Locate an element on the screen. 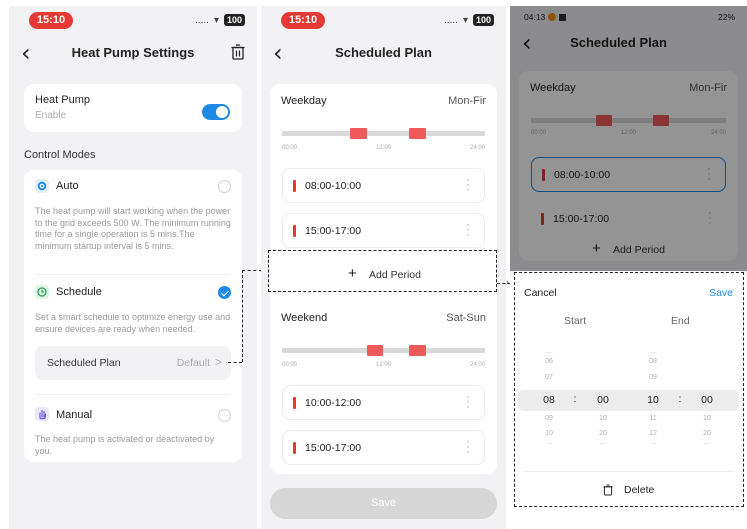  scheduled-plan-row: Scheduled Plan Default > is located at coordinates (133, 363).